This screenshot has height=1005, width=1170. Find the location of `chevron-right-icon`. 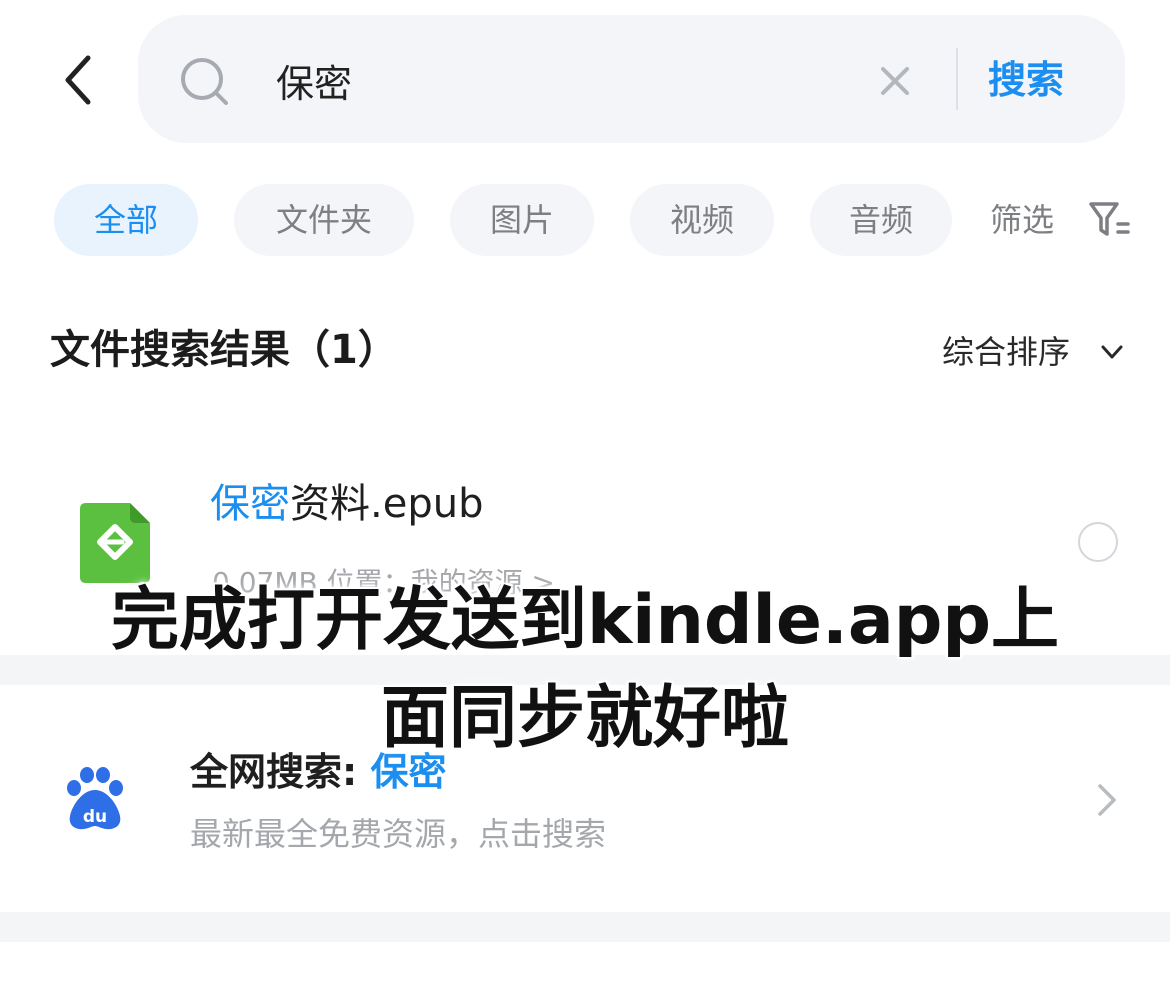

chevron-right-icon is located at coordinates (1107, 800).